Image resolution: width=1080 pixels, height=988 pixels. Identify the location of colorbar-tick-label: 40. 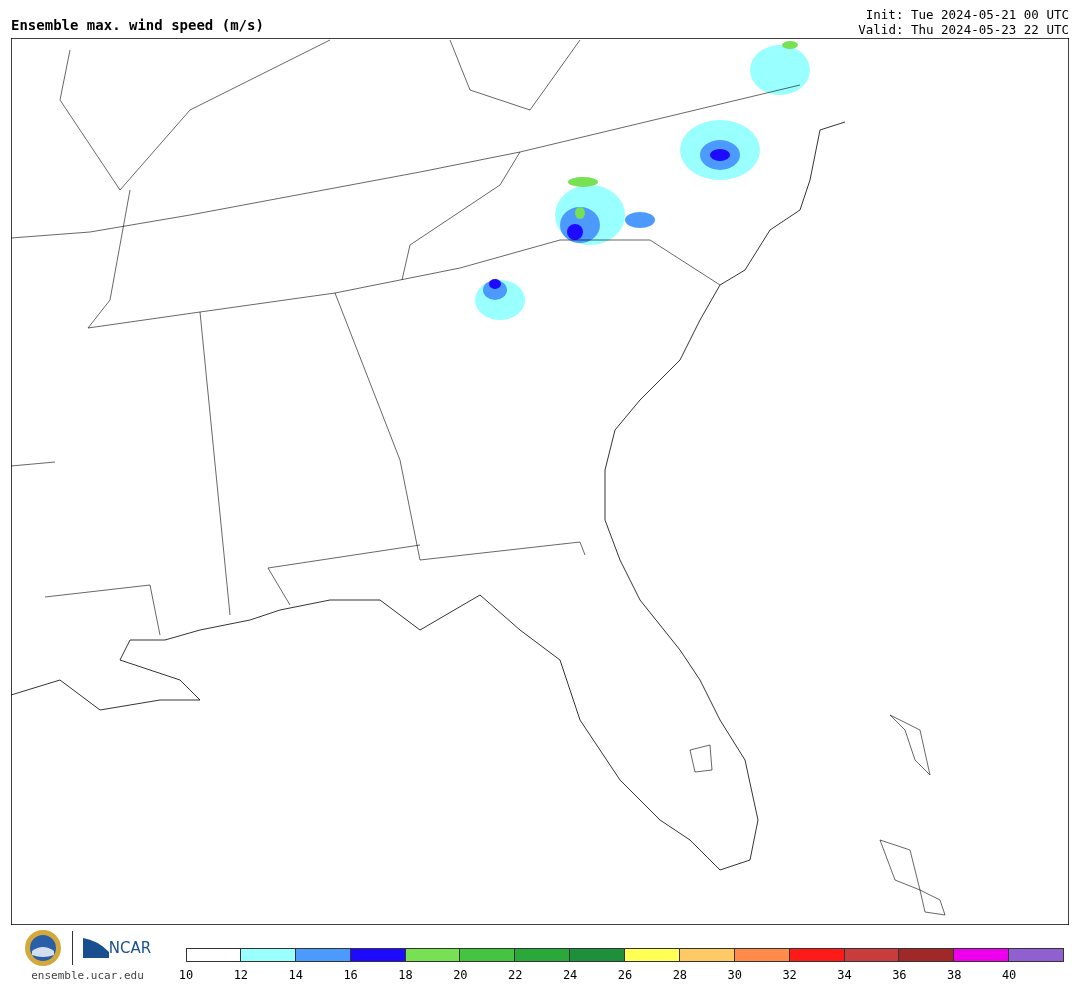
(1009, 975).